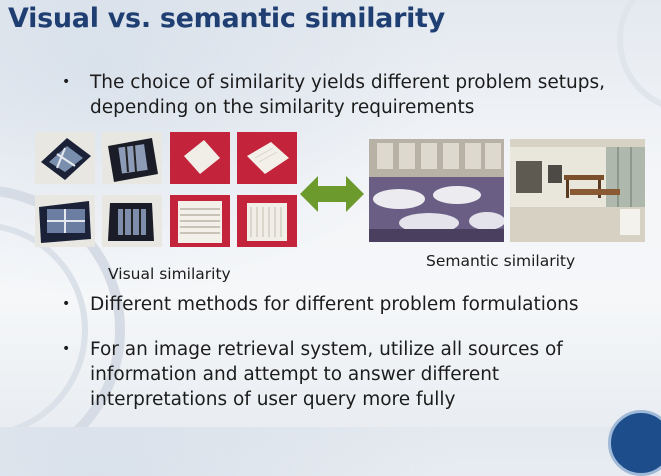 This screenshot has width=661, height=476. I want to click on logo-badge, so click(634, 443).